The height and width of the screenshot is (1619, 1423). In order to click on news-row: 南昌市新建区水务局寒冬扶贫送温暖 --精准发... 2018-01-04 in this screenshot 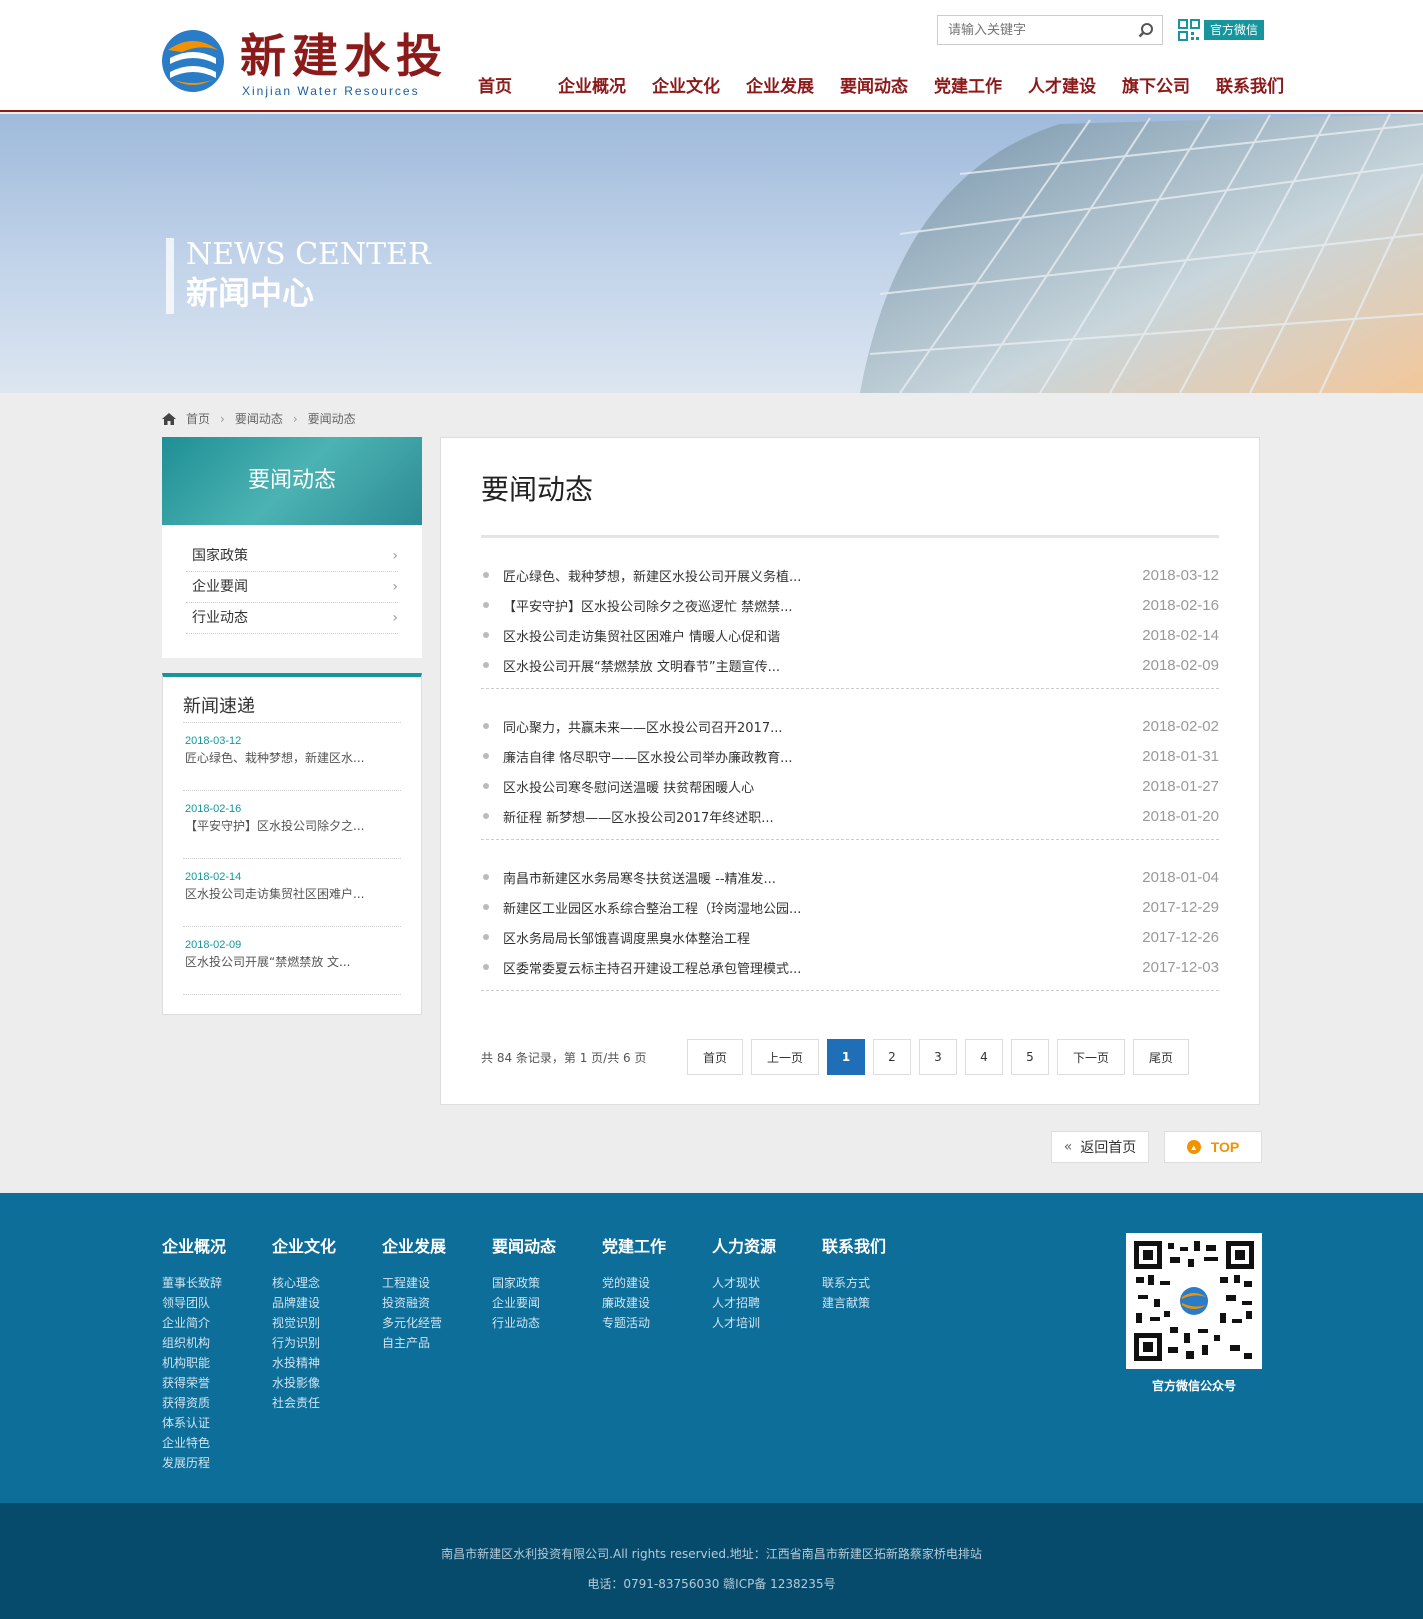, I will do `click(850, 877)`.